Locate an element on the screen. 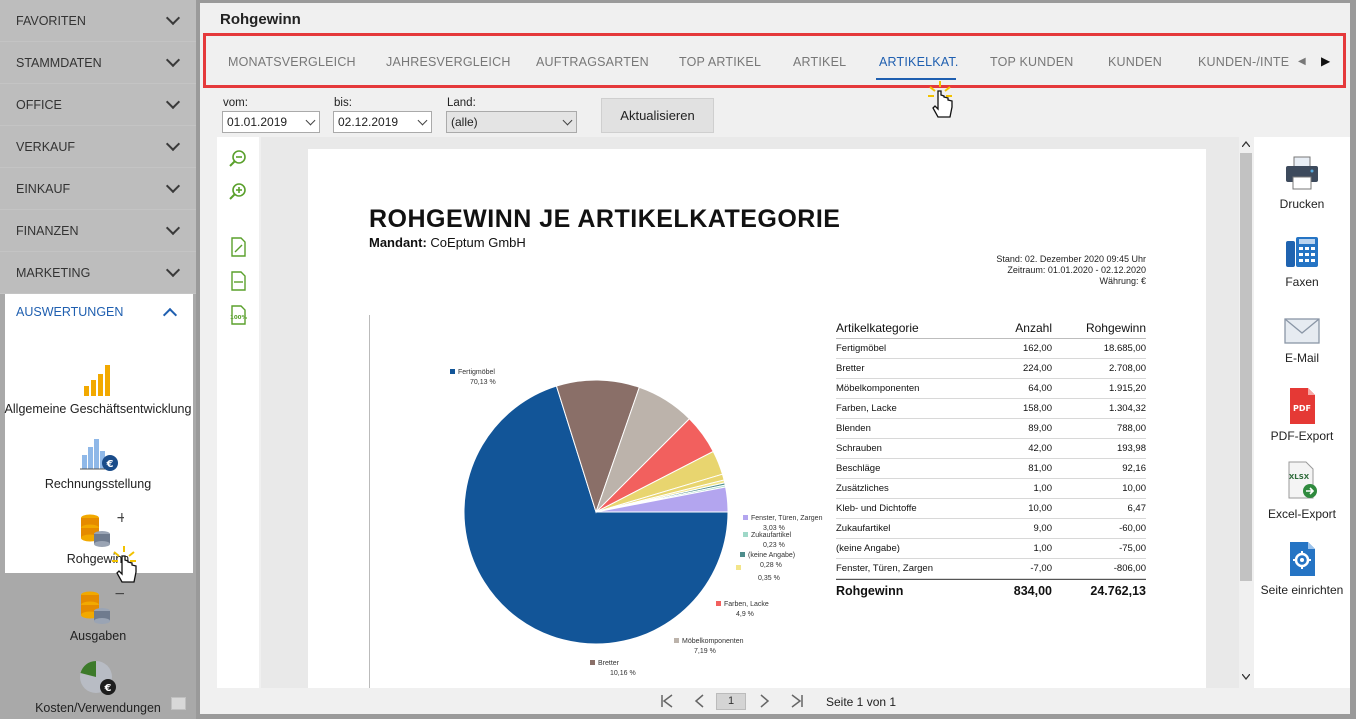  table-cell: Anzahl is located at coordinates (1033, 327).